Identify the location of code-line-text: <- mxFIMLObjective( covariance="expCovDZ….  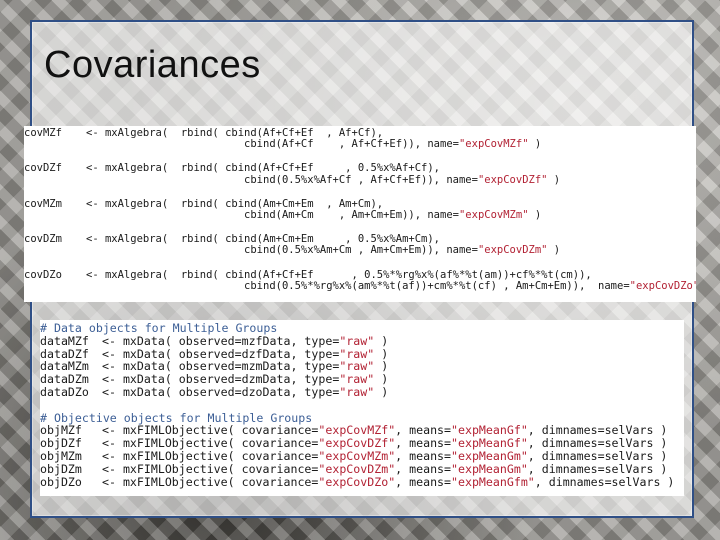
(388, 481).